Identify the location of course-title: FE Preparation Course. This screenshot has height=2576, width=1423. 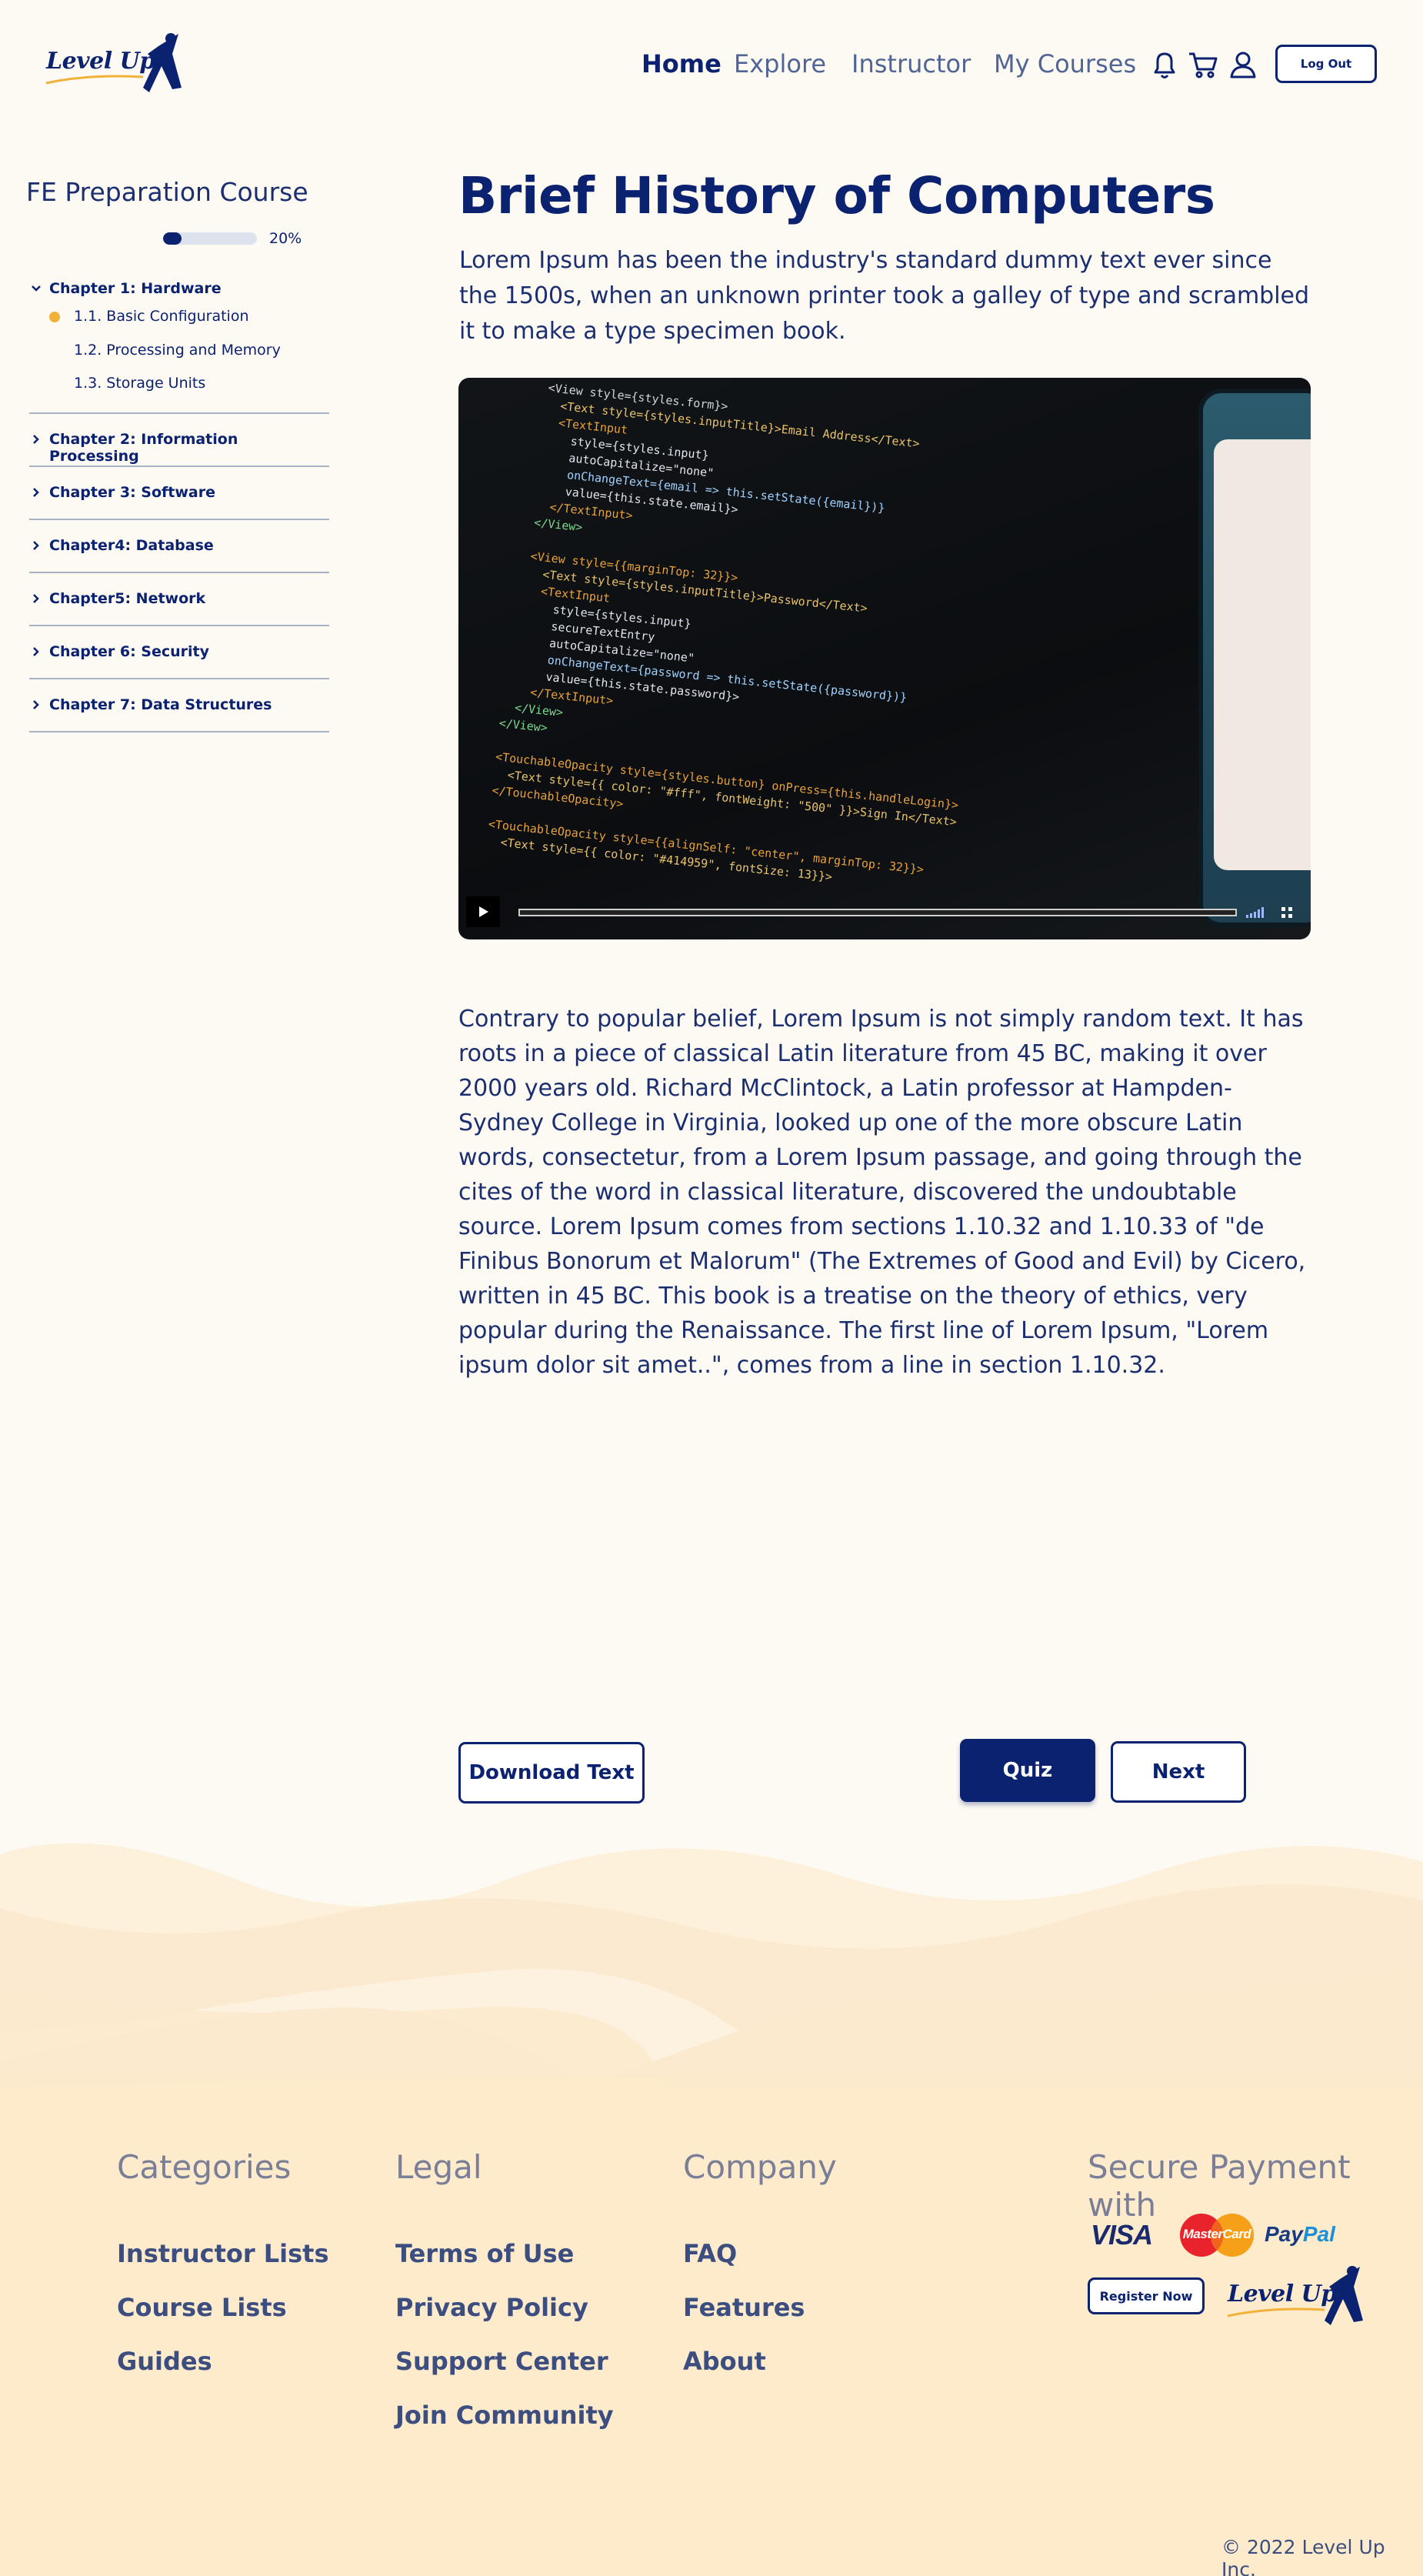
(167, 192).